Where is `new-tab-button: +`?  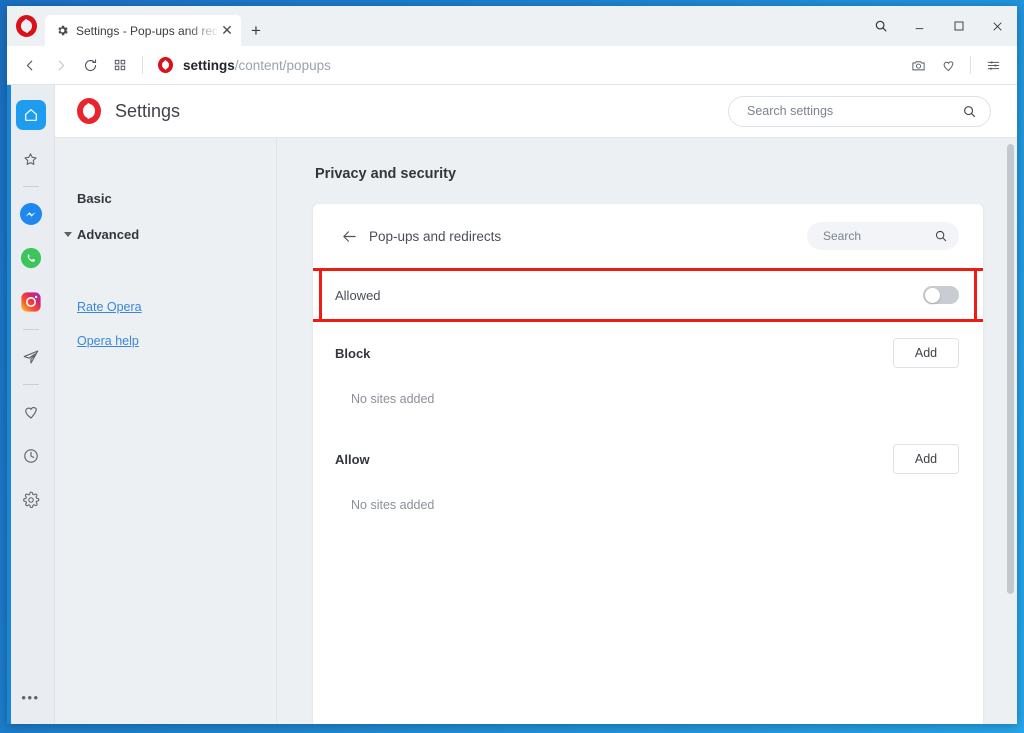 new-tab-button: + is located at coordinates (256, 30).